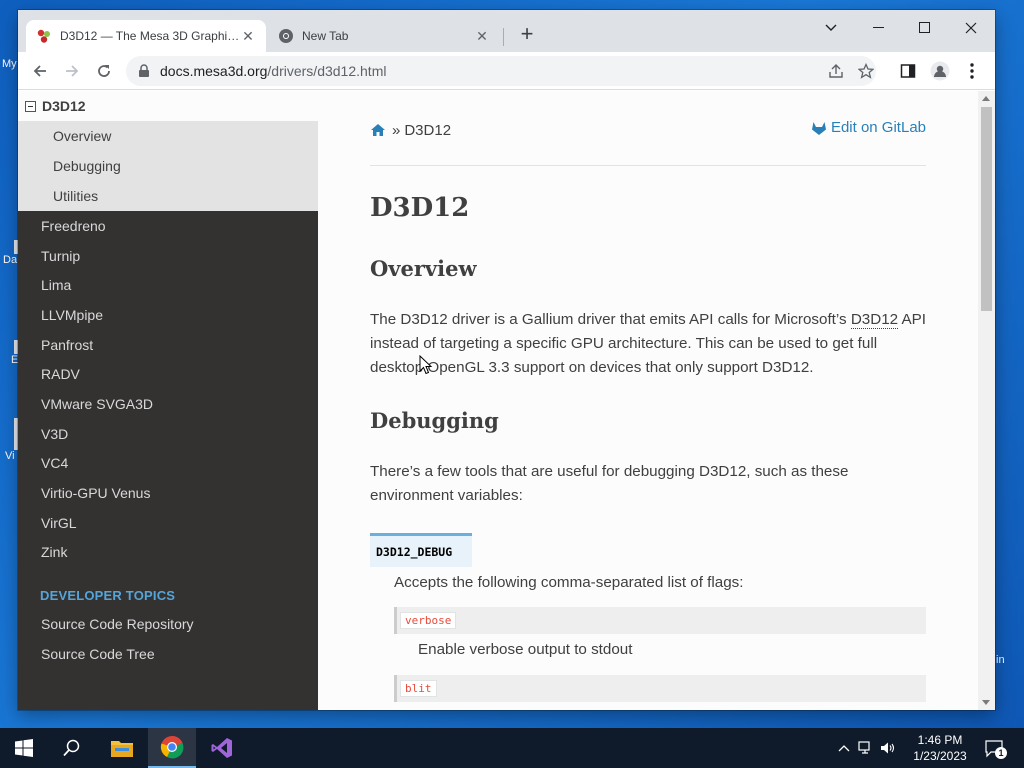 Image resolution: width=1024 pixels, height=768 pixels. What do you see at coordinates (8, 64) in the screenshot?
I see `desktop-icon-fragment: My` at bounding box center [8, 64].